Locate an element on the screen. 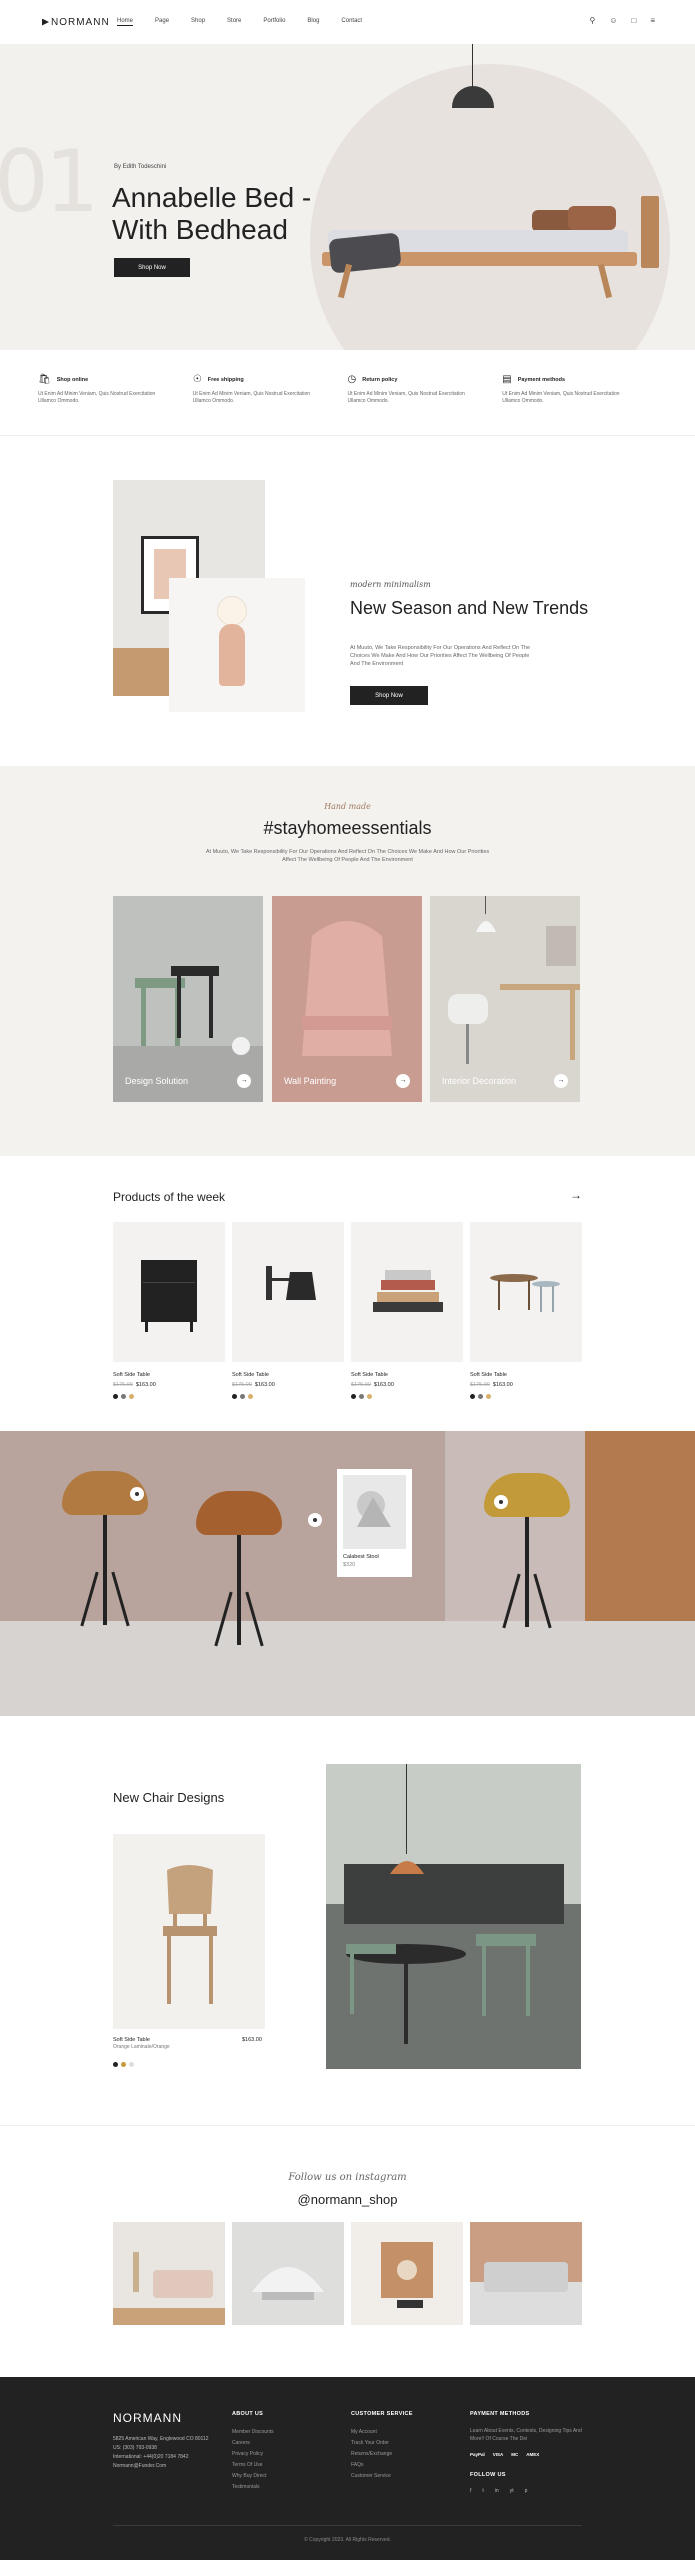 The width and height of the screenshot is (695, 2560). feature-title: Return policy is located at coordinates (380, 379).